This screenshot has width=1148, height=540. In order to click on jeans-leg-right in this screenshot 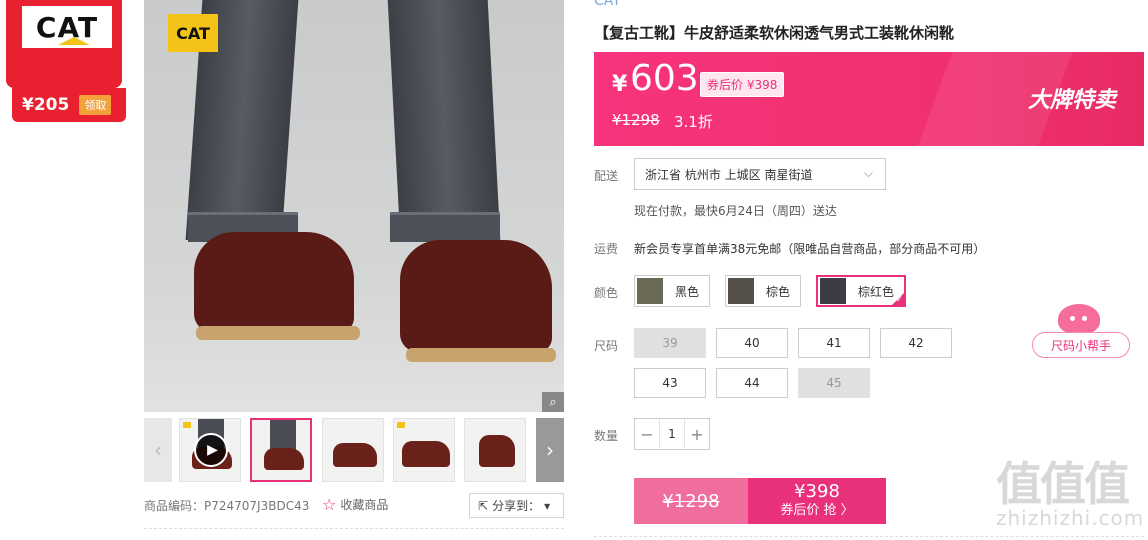, I will do `click(444, 120)`.